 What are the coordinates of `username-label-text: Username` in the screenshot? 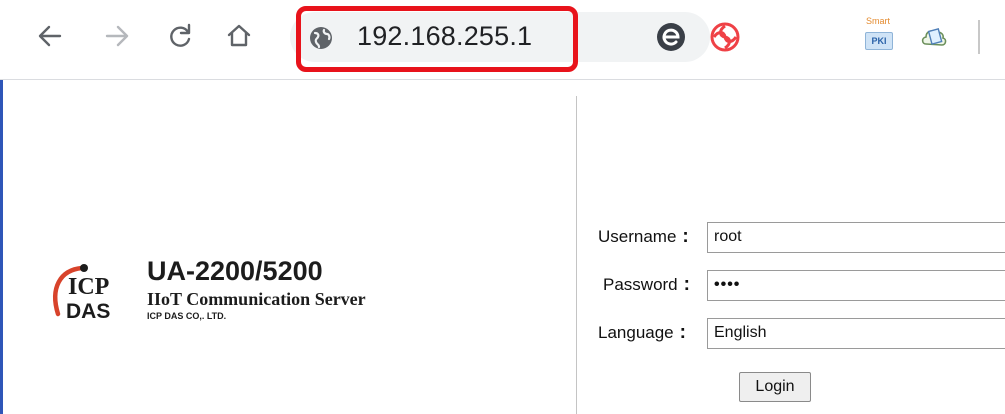 It's located at (637, 236).